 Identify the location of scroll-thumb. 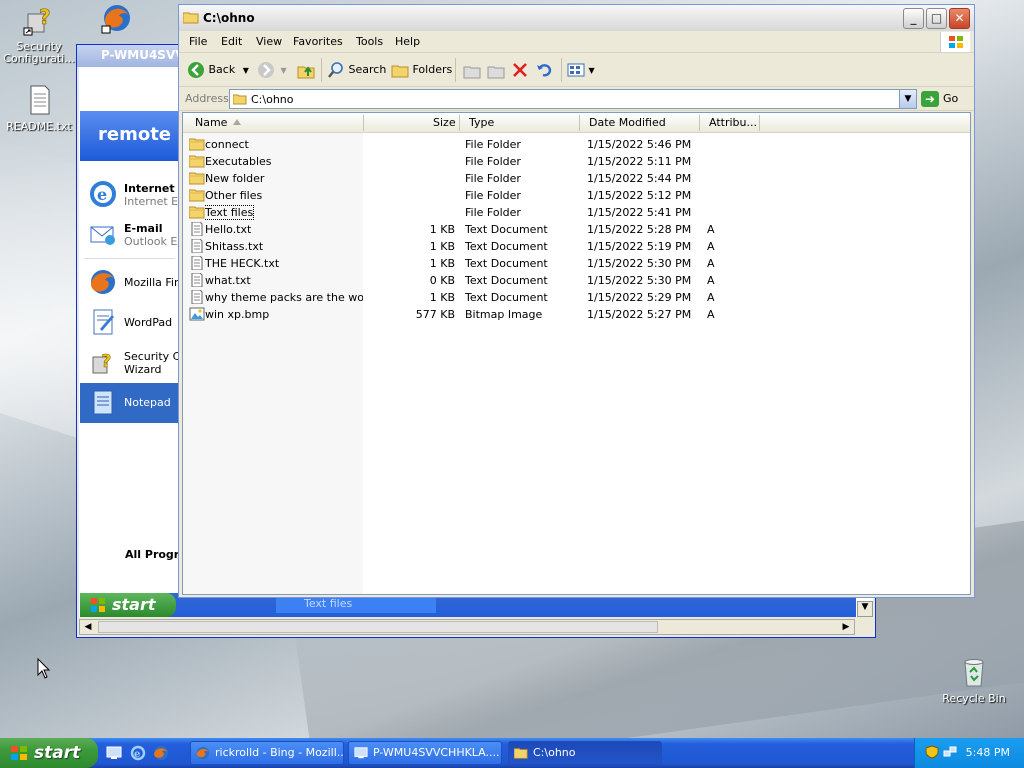
(378, 627).